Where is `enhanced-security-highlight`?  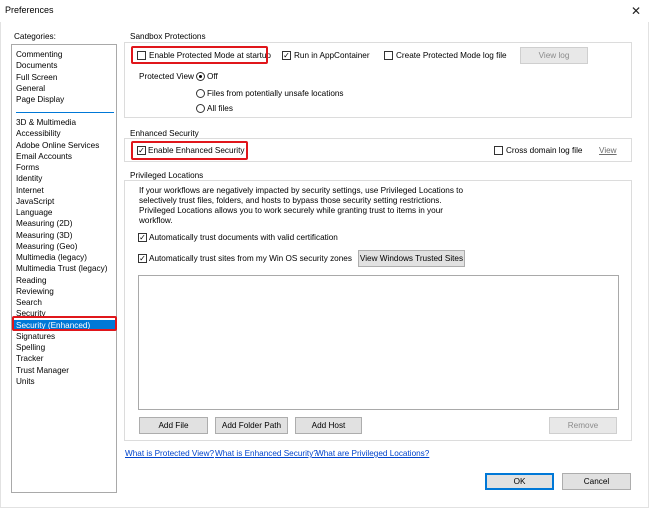
enhanced-security-highlight is located at coordinates (189, 150).